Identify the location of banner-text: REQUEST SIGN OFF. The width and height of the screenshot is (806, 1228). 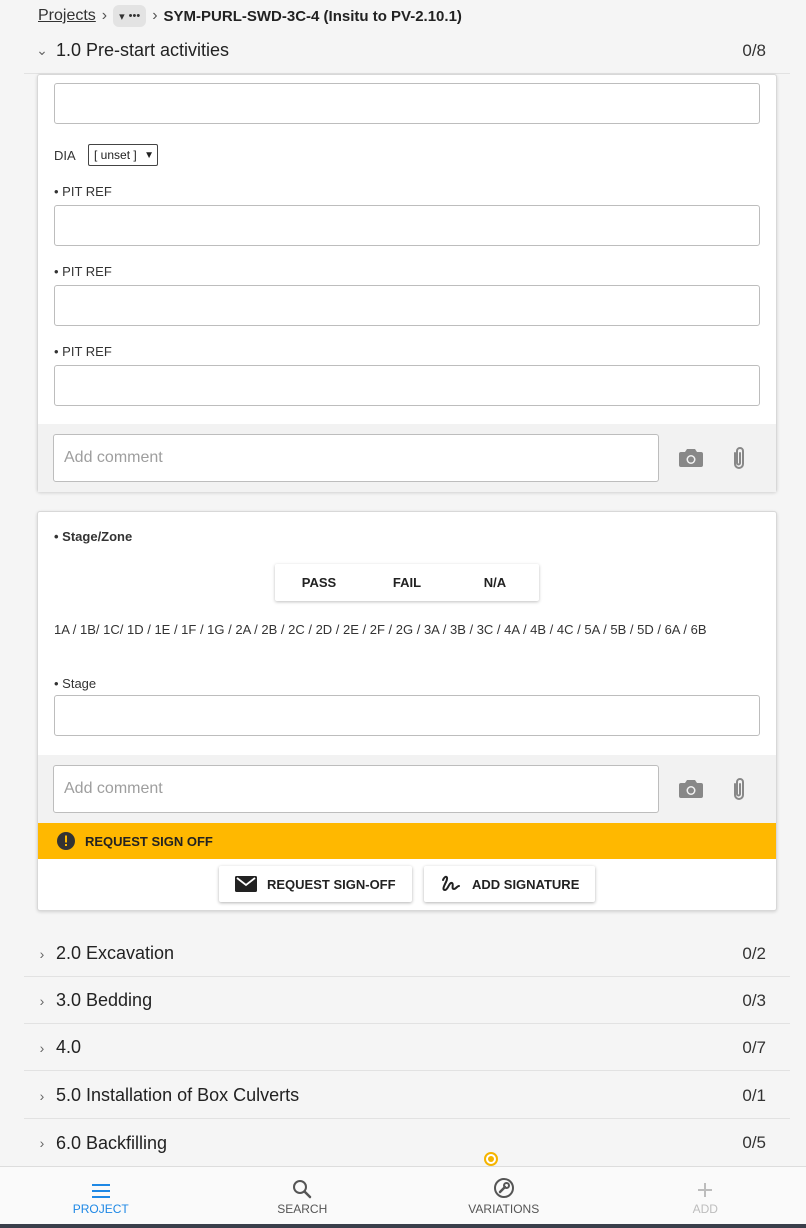
(149, 841).